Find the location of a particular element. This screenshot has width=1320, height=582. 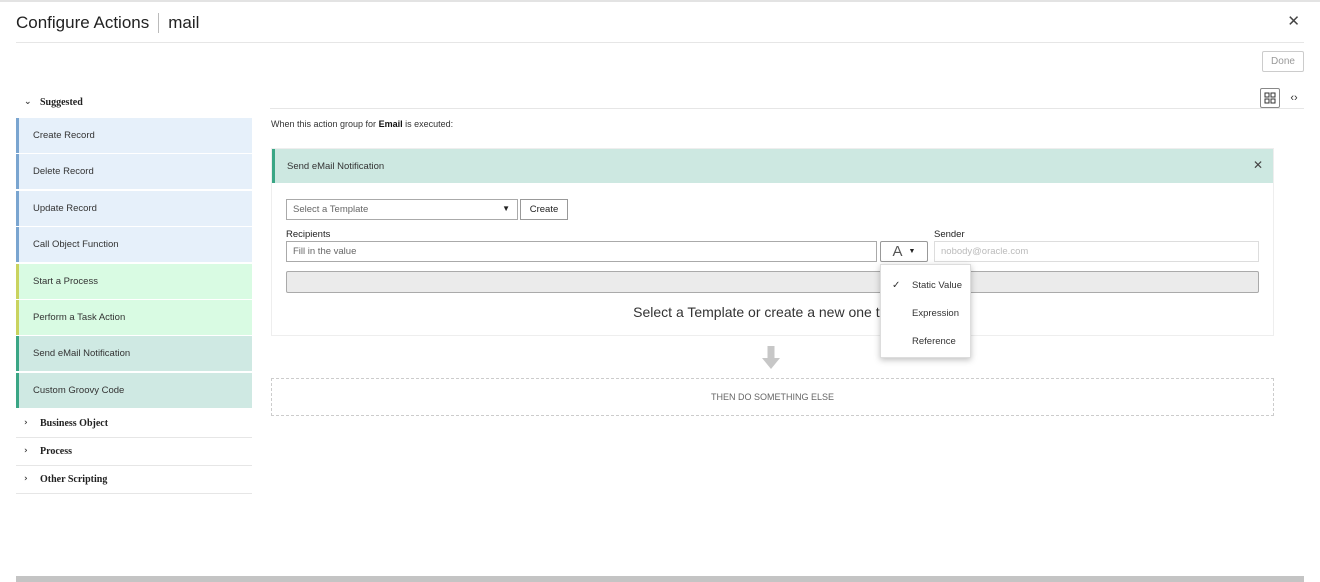

when-suffix: is executed: is located at coordinates (428, 124).